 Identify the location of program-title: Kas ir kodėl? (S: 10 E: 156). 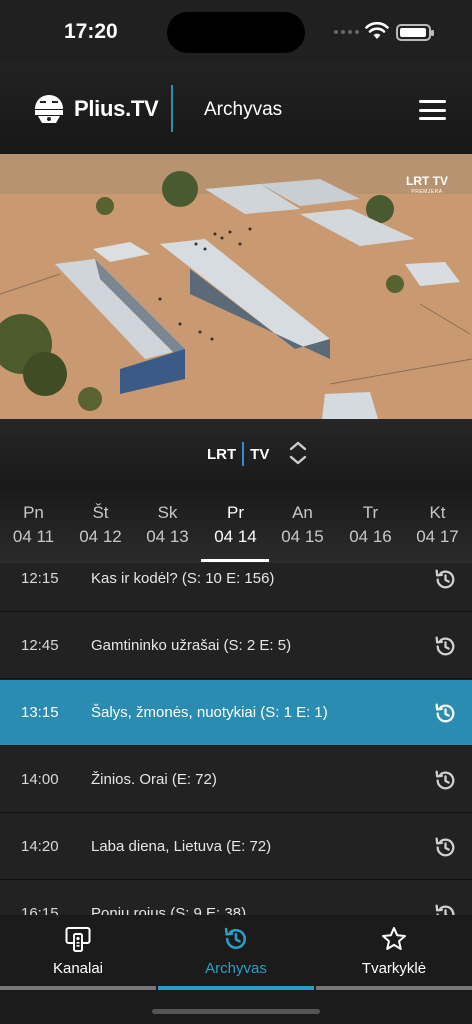
(183, 578).